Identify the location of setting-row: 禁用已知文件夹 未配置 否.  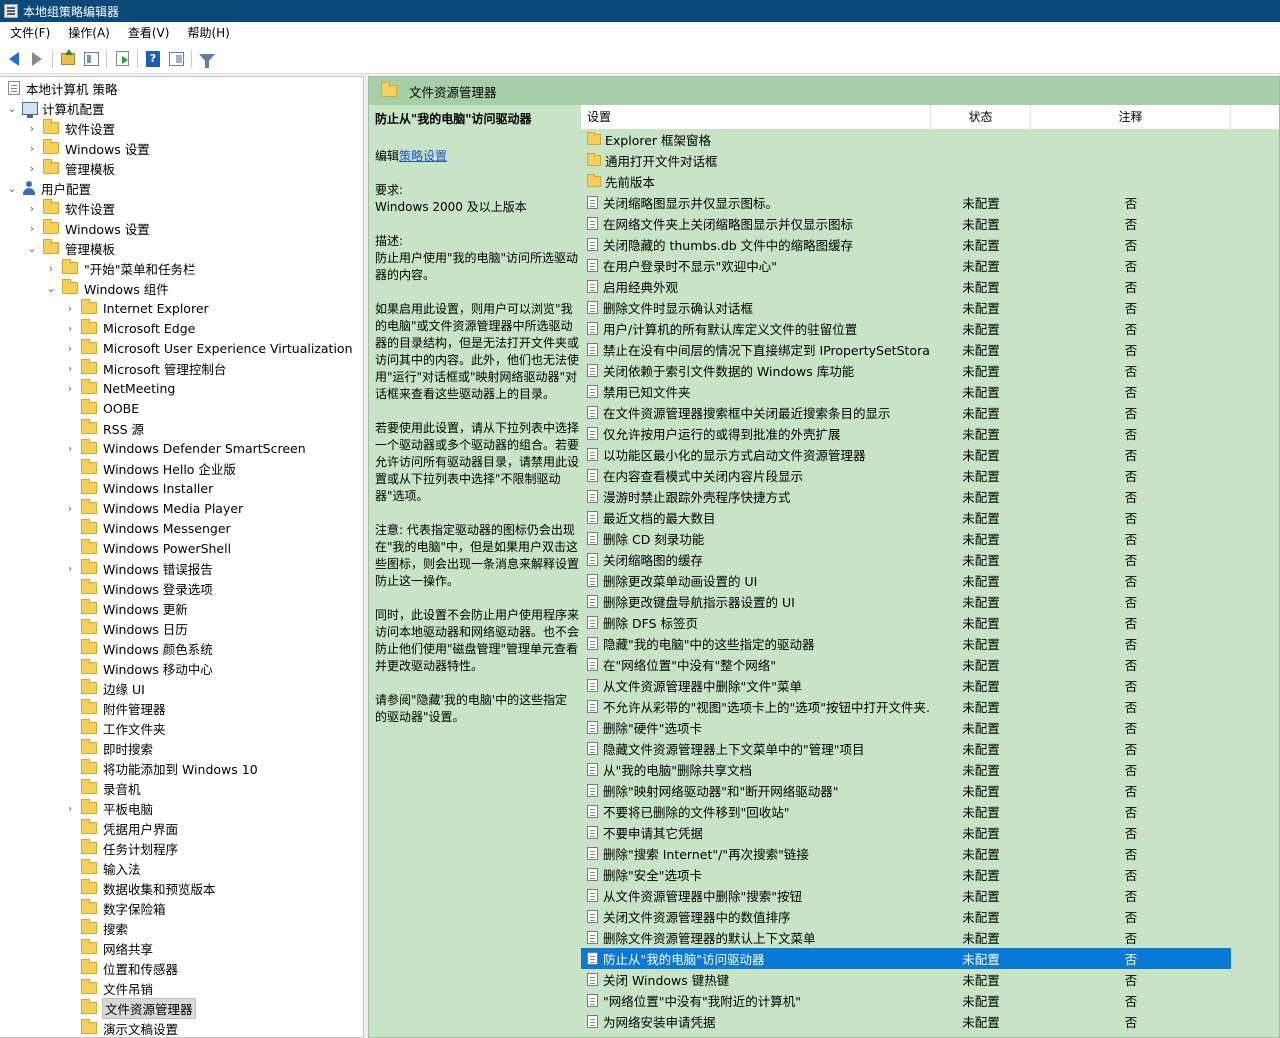
(930, 391).